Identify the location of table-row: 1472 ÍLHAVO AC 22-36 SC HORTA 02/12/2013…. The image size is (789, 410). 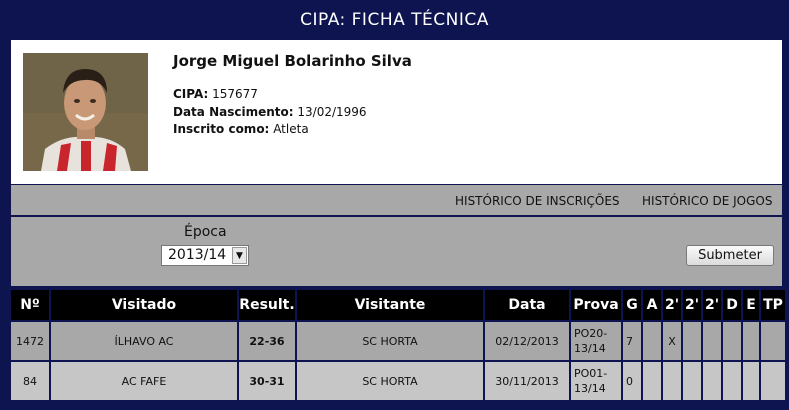
(398, 341).